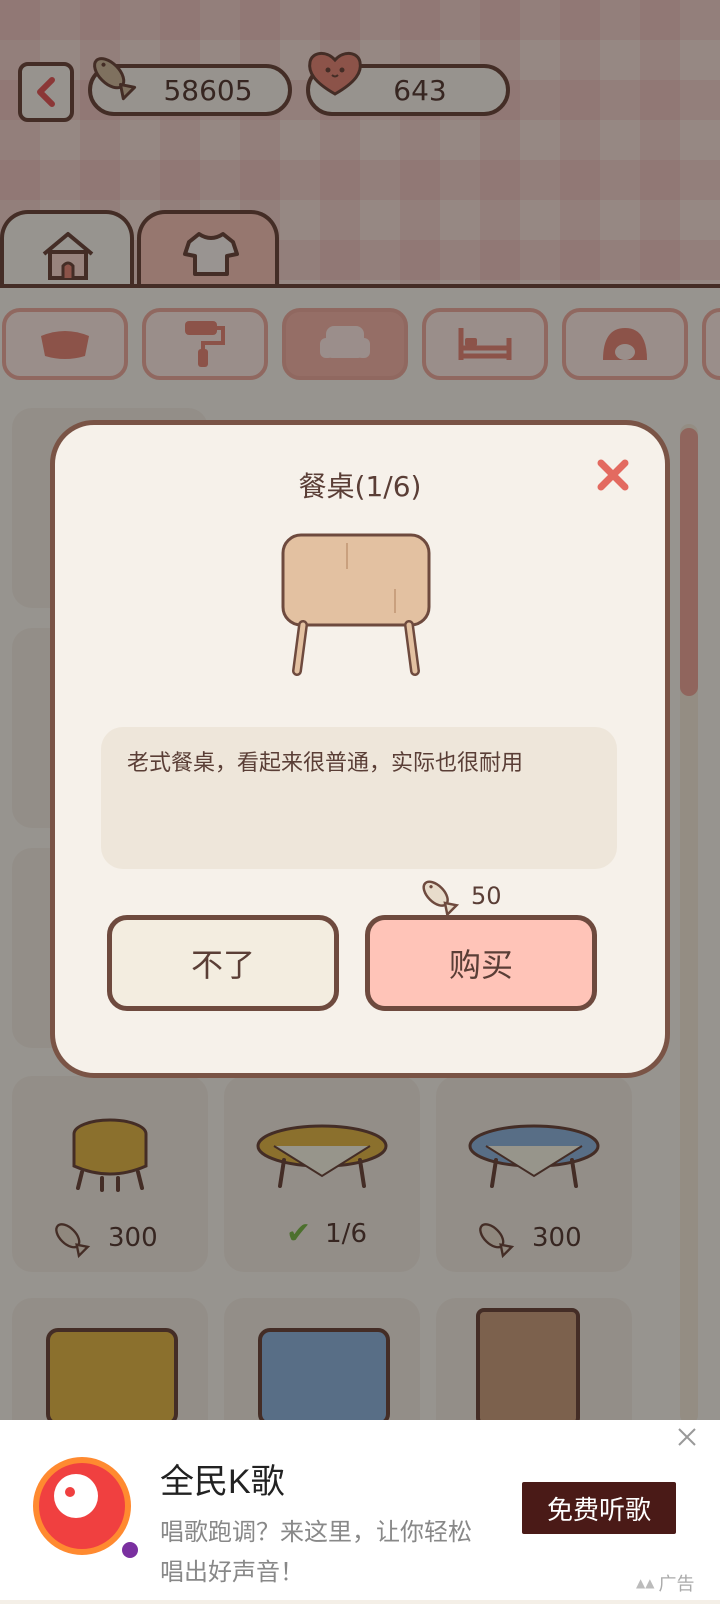 This screenshot has height=1604, width=720. I want to click on cancel-button: 不了, so click(223, 963).